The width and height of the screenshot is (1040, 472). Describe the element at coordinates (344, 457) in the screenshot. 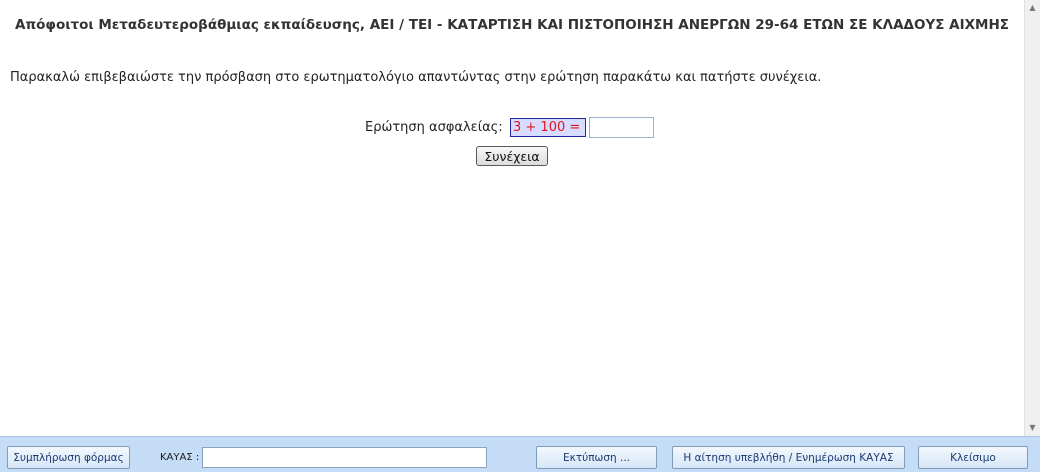

I see `kayas-input` at that location.